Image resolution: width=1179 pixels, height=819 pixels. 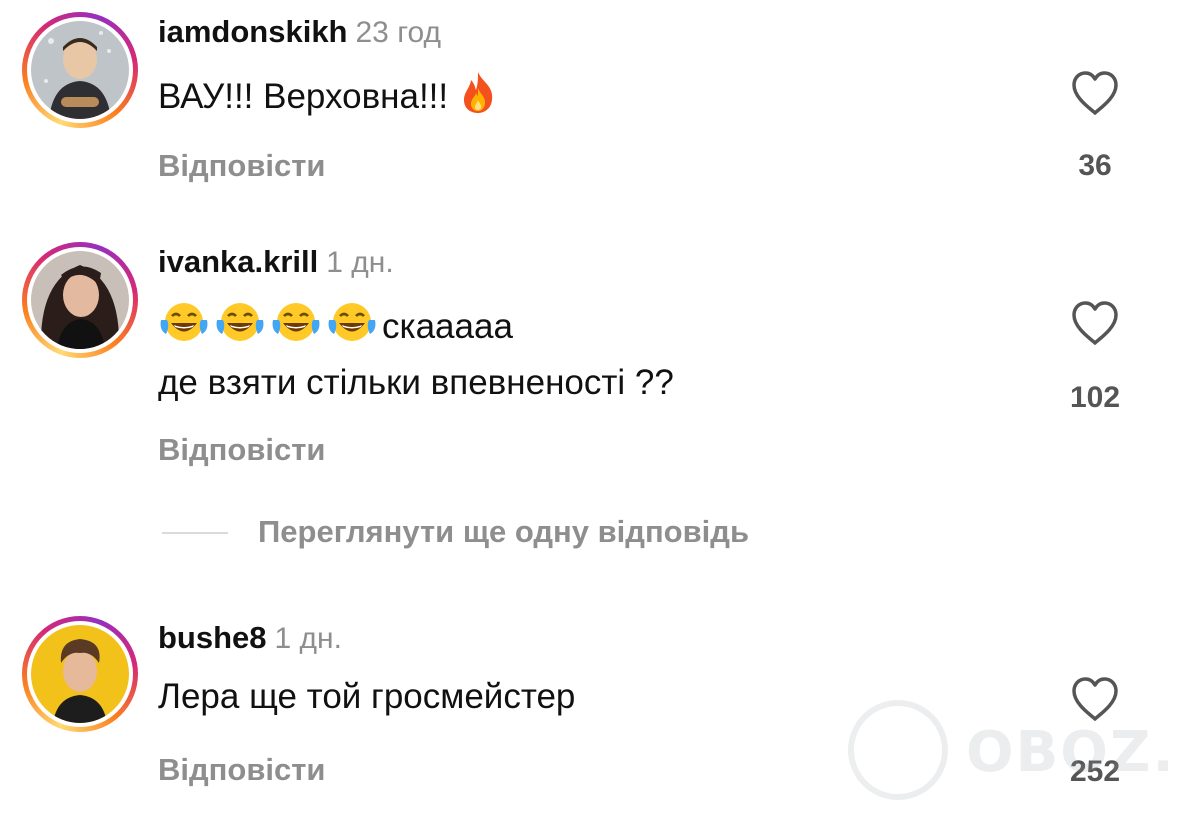 What do you see at coordinates (238, 261) in the screenshot?
I see `username: ivanka.krill` at bounding box center [238, 261].